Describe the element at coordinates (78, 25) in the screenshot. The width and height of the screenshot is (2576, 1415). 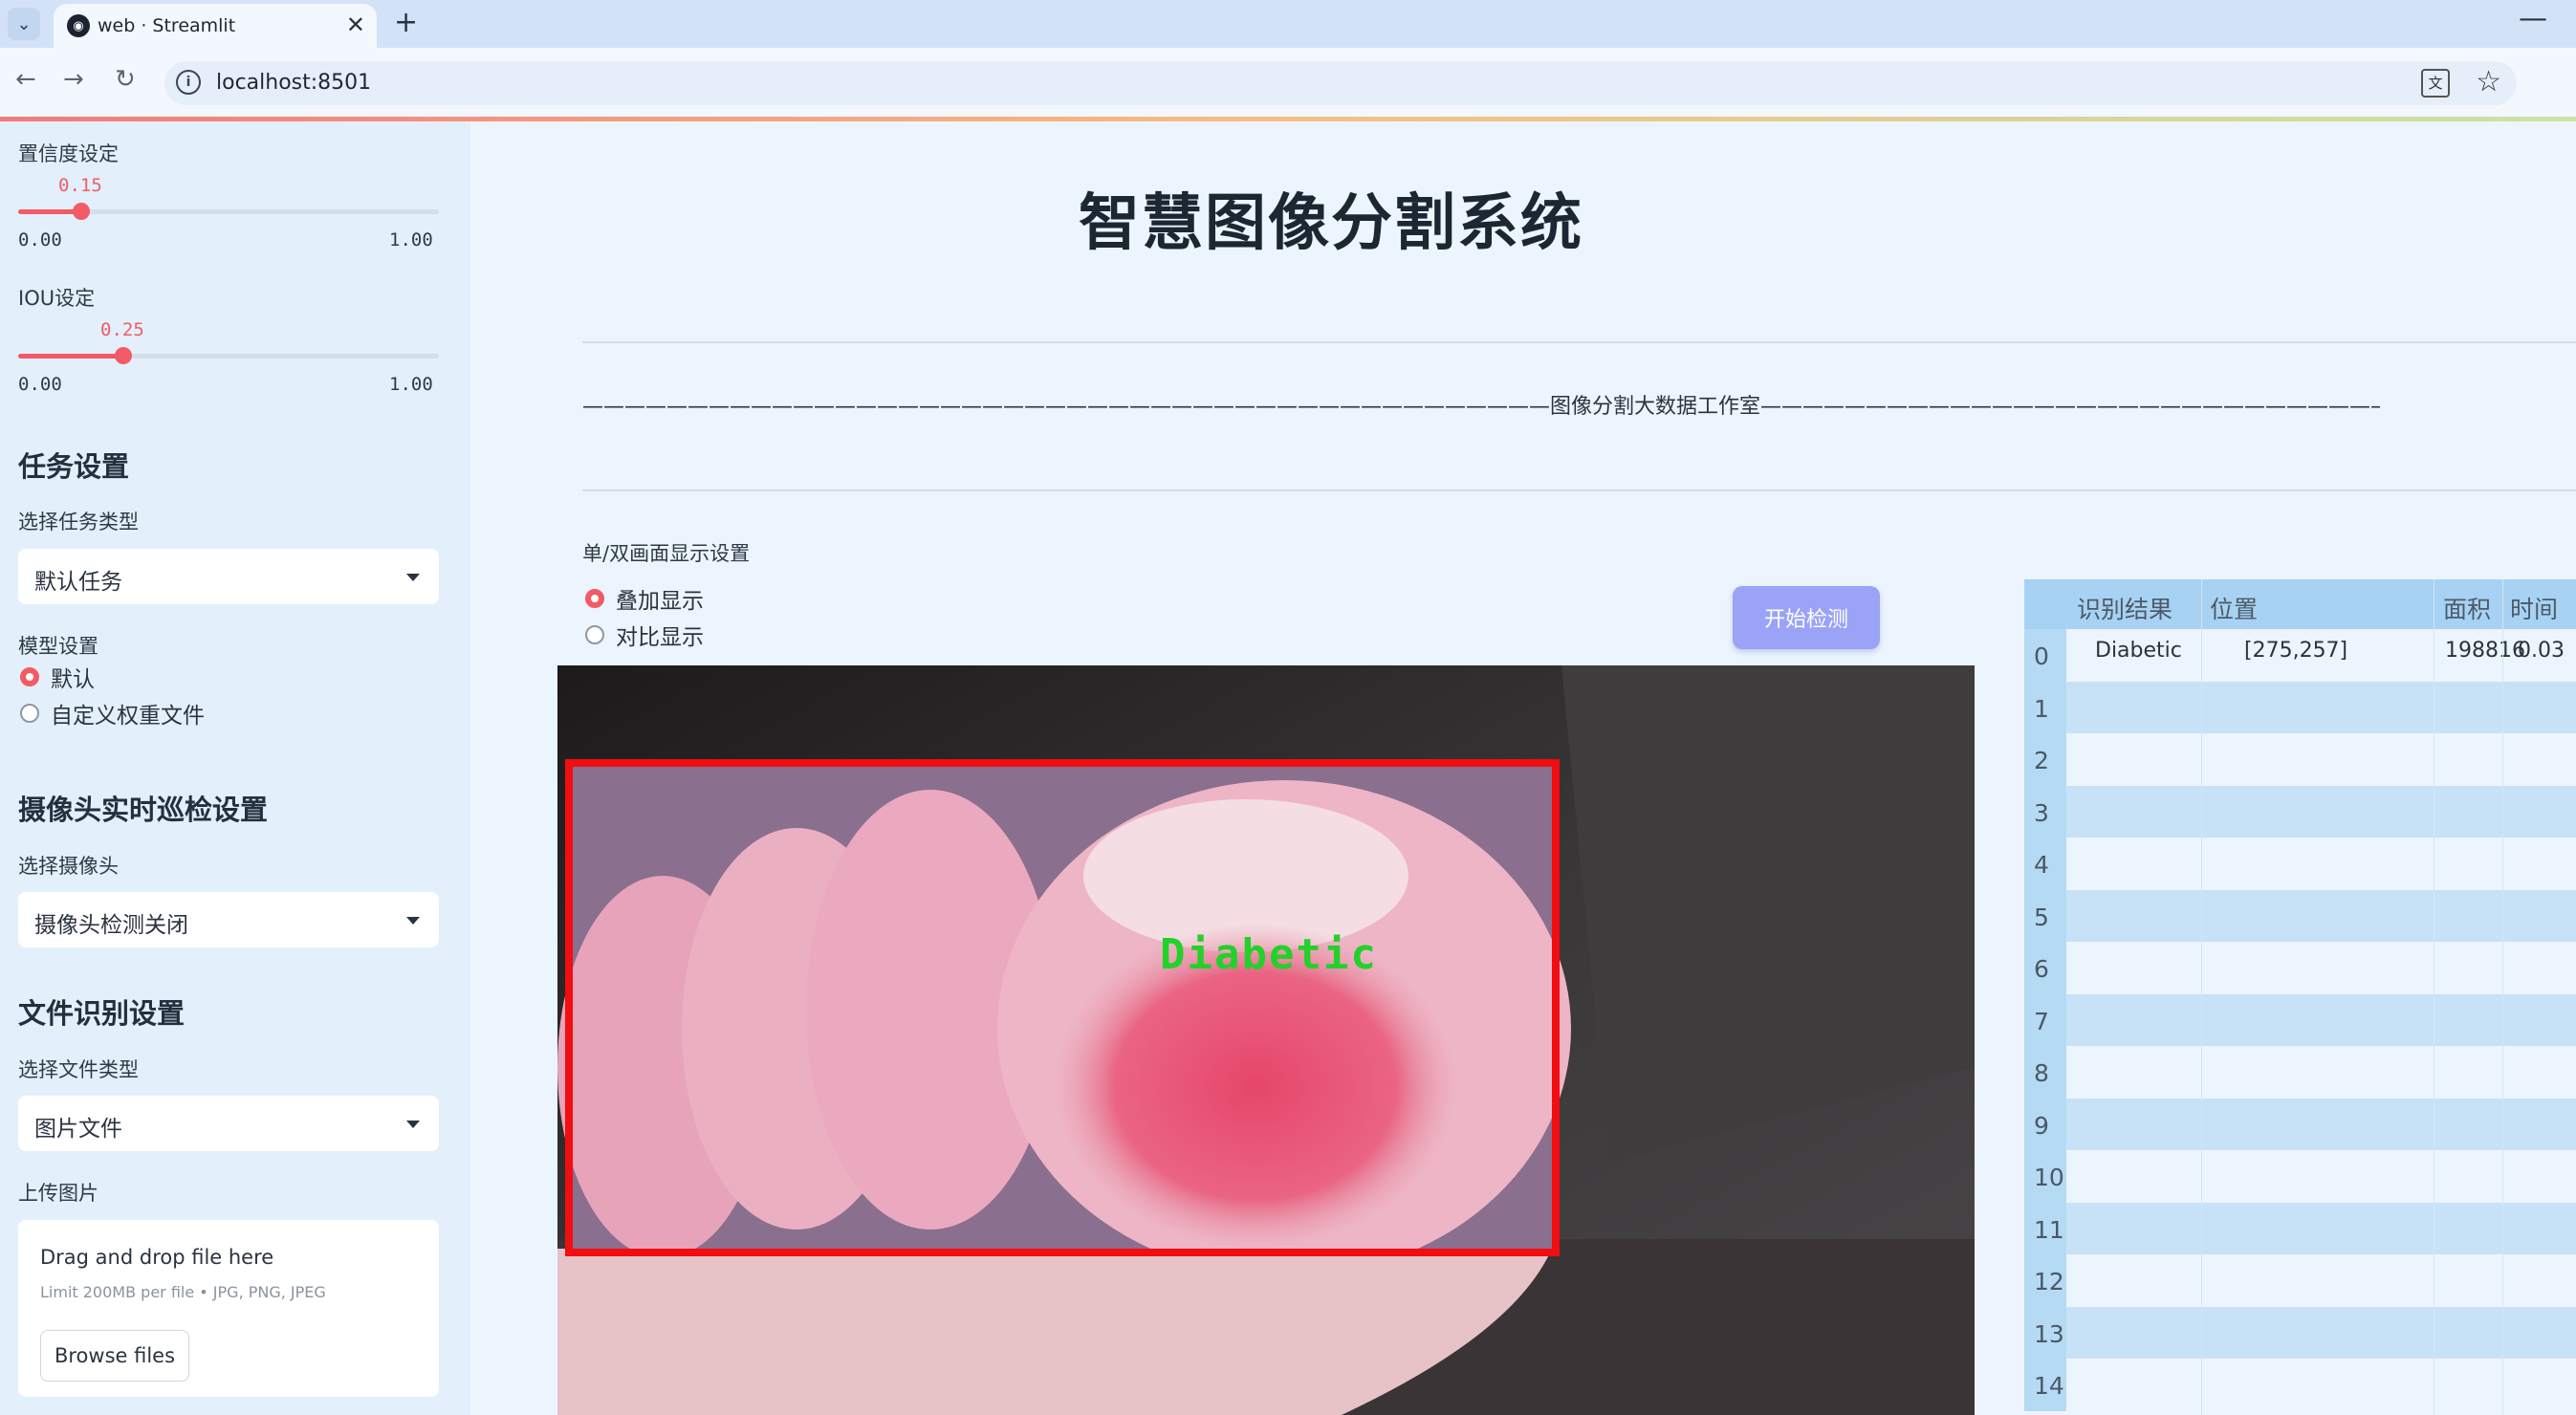
I see `streamlit-favicon: ◉` at that location.